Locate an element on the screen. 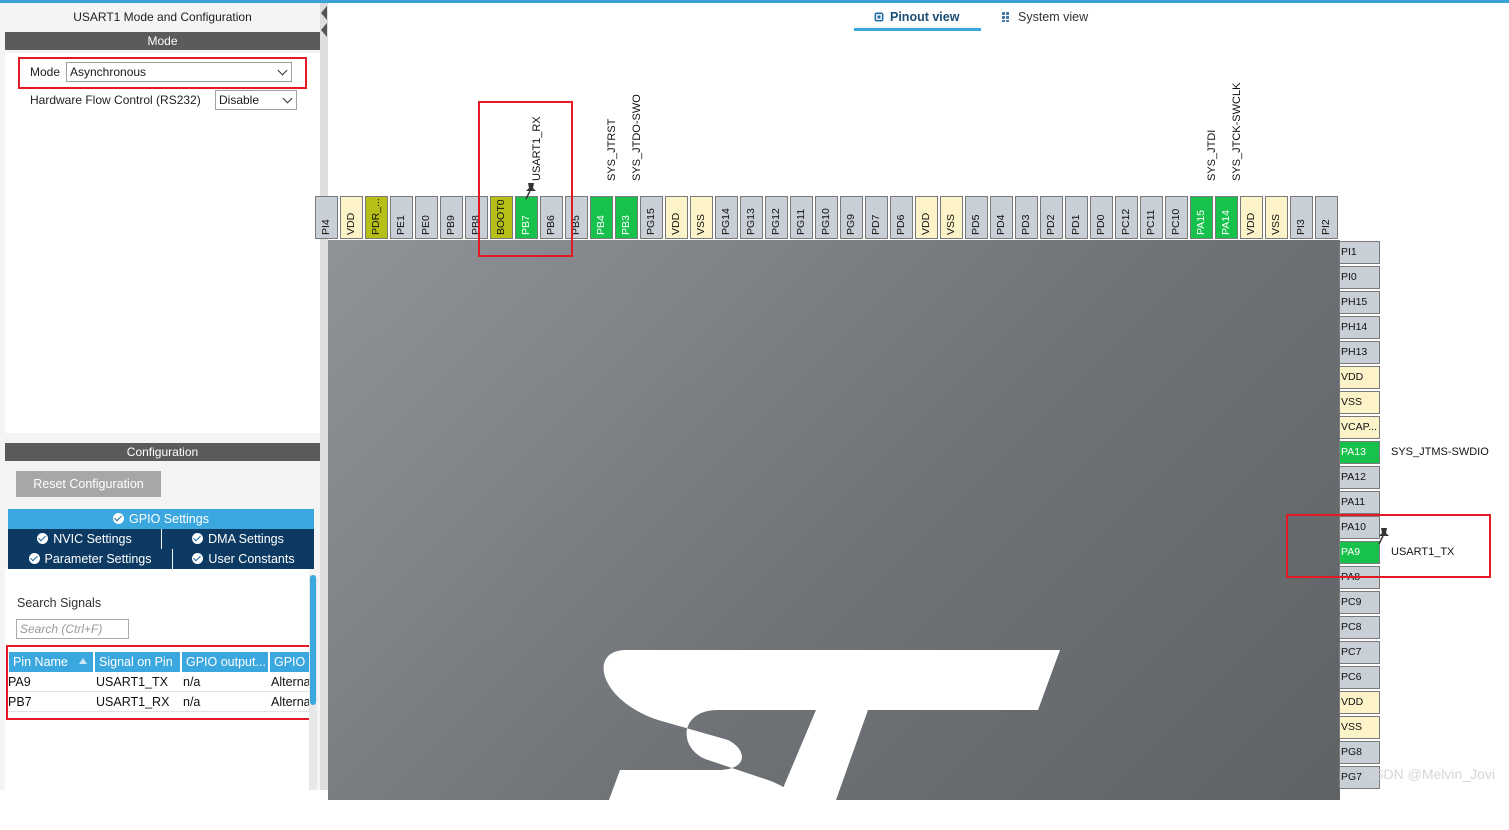 Image resolution: width=1509 pixels, height=830 pixels. pin-pc6: PC6 is located at coordinates (1359, 677).